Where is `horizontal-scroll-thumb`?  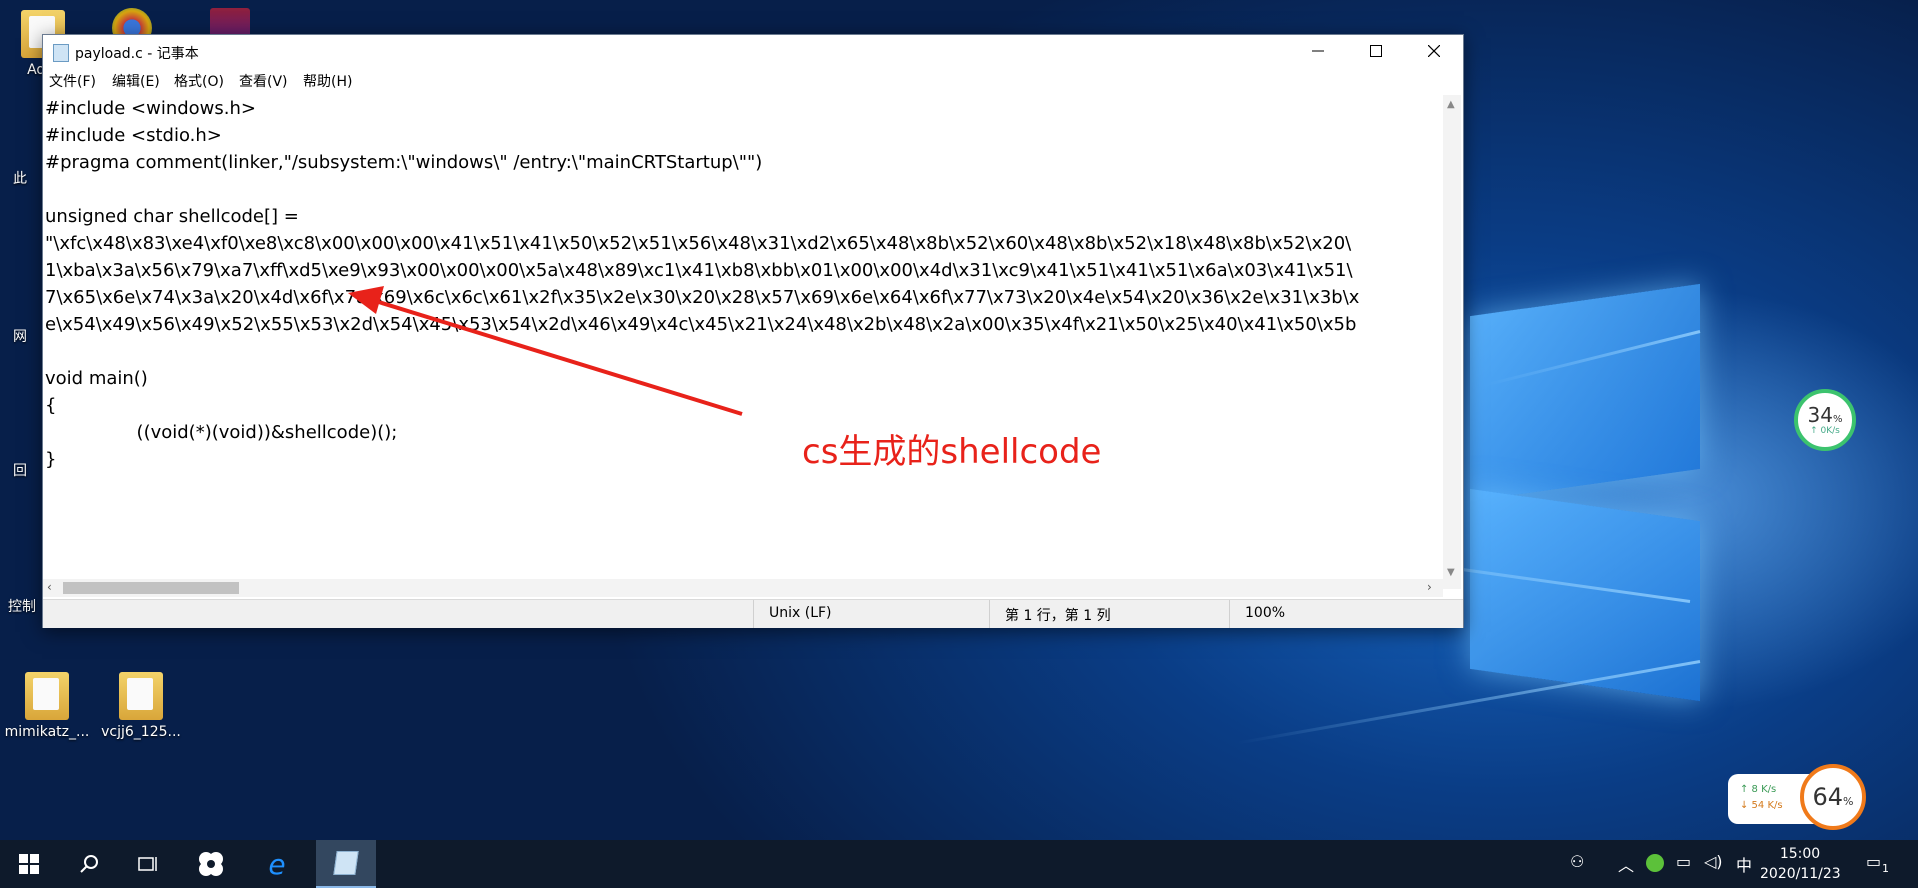
horizontal-scroll-thumb is located at coordinates (151, 588).